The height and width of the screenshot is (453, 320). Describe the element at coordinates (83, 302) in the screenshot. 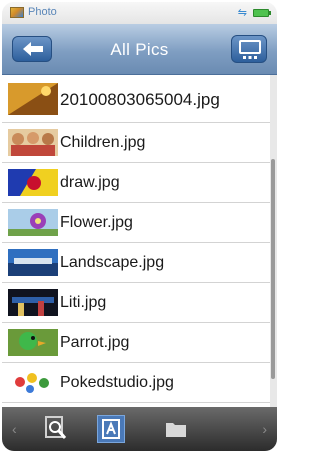

I see `file-name: Liti.jpg` at that location.